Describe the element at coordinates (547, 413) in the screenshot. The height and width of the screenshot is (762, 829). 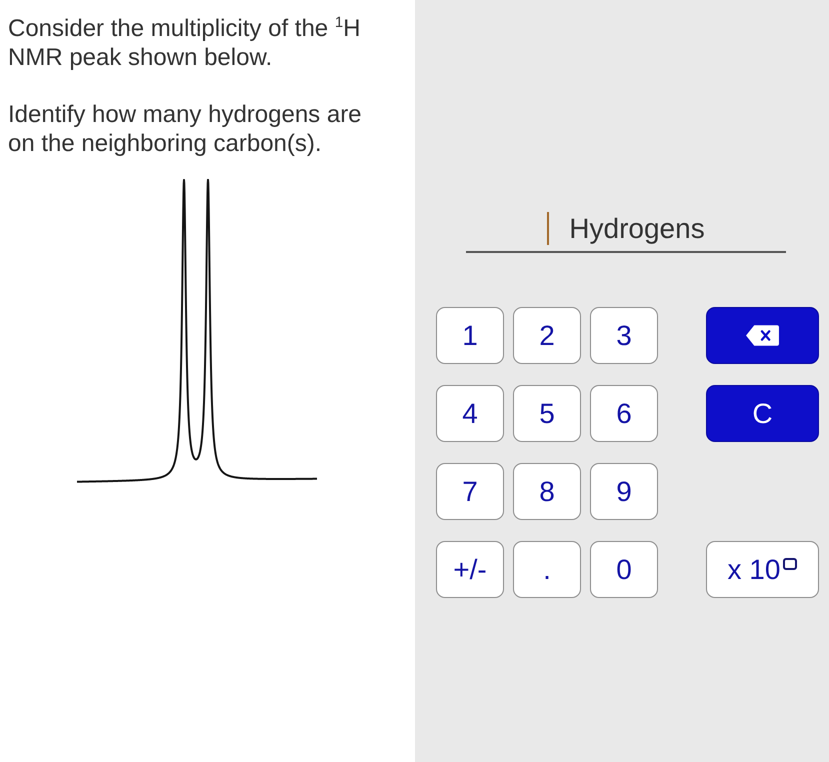
I see `keypad-key: 5` at that location.